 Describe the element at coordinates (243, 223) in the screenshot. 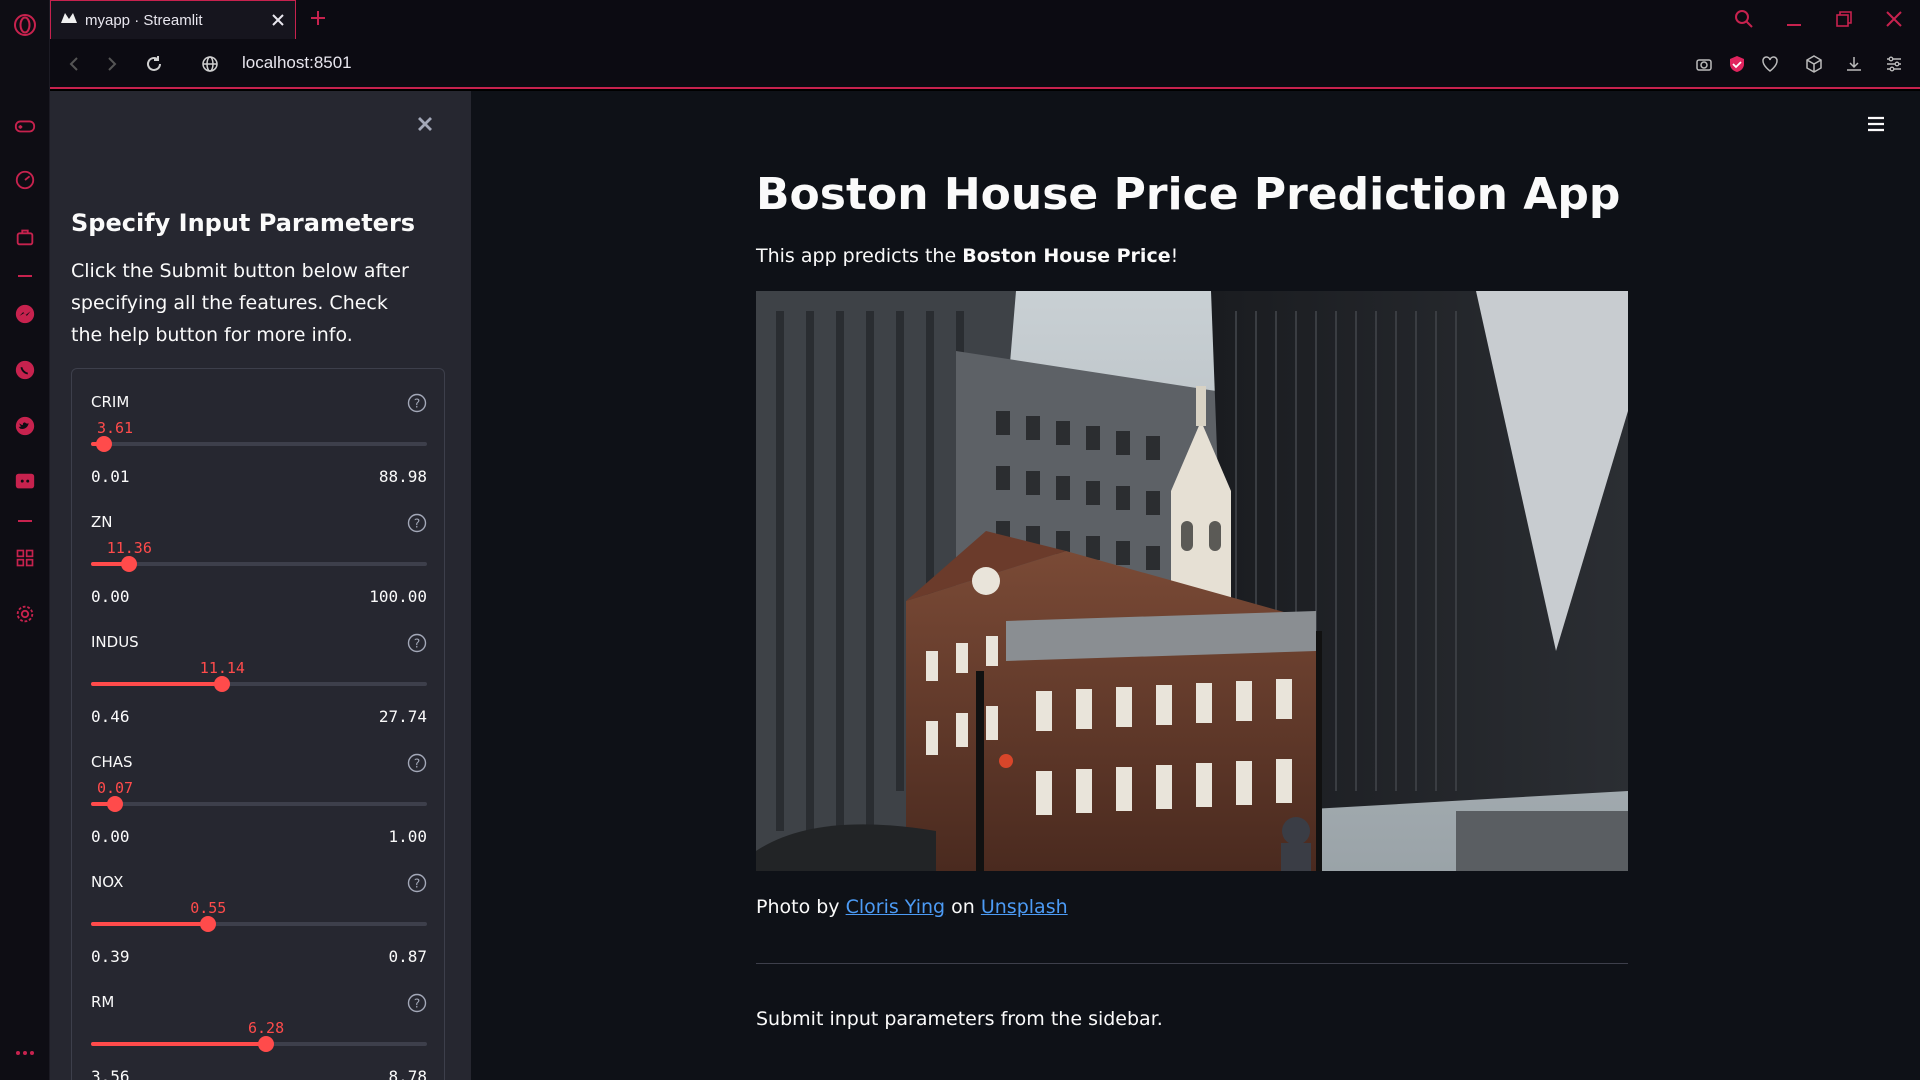

I see `sidebar-title: Specify Input Parameters` at that location.